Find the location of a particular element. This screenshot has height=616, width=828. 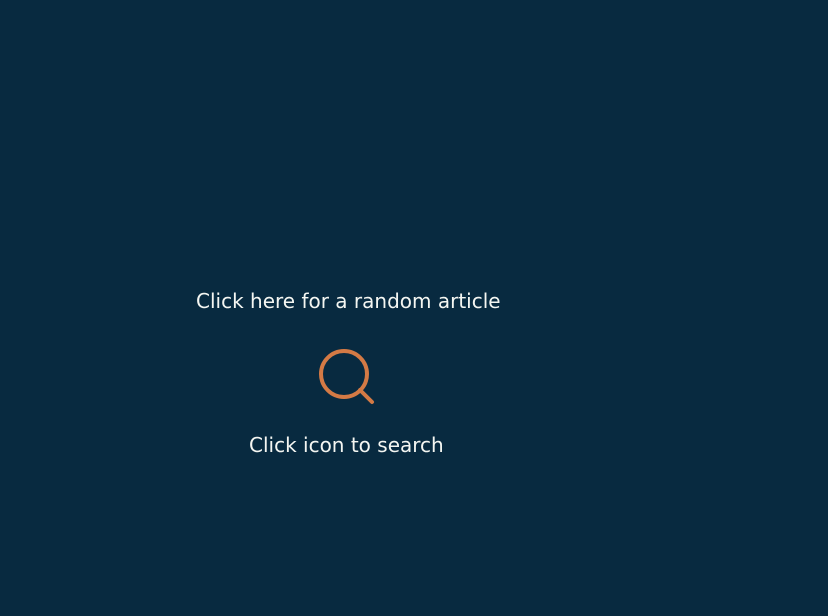

search-icon is located at coordinates (346, 376).